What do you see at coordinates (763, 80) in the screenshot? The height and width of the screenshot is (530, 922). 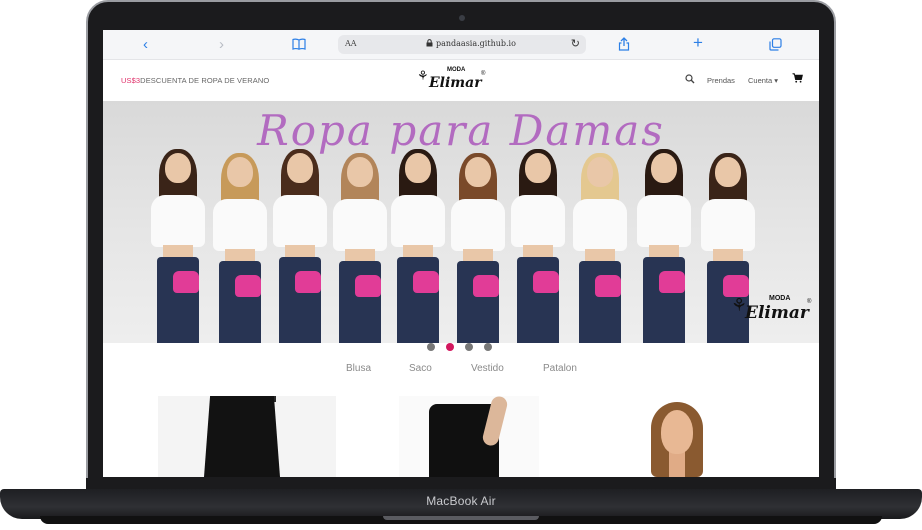 I see `nav-cuenta: Cuenta ▾` at bounding box center [763, 80].